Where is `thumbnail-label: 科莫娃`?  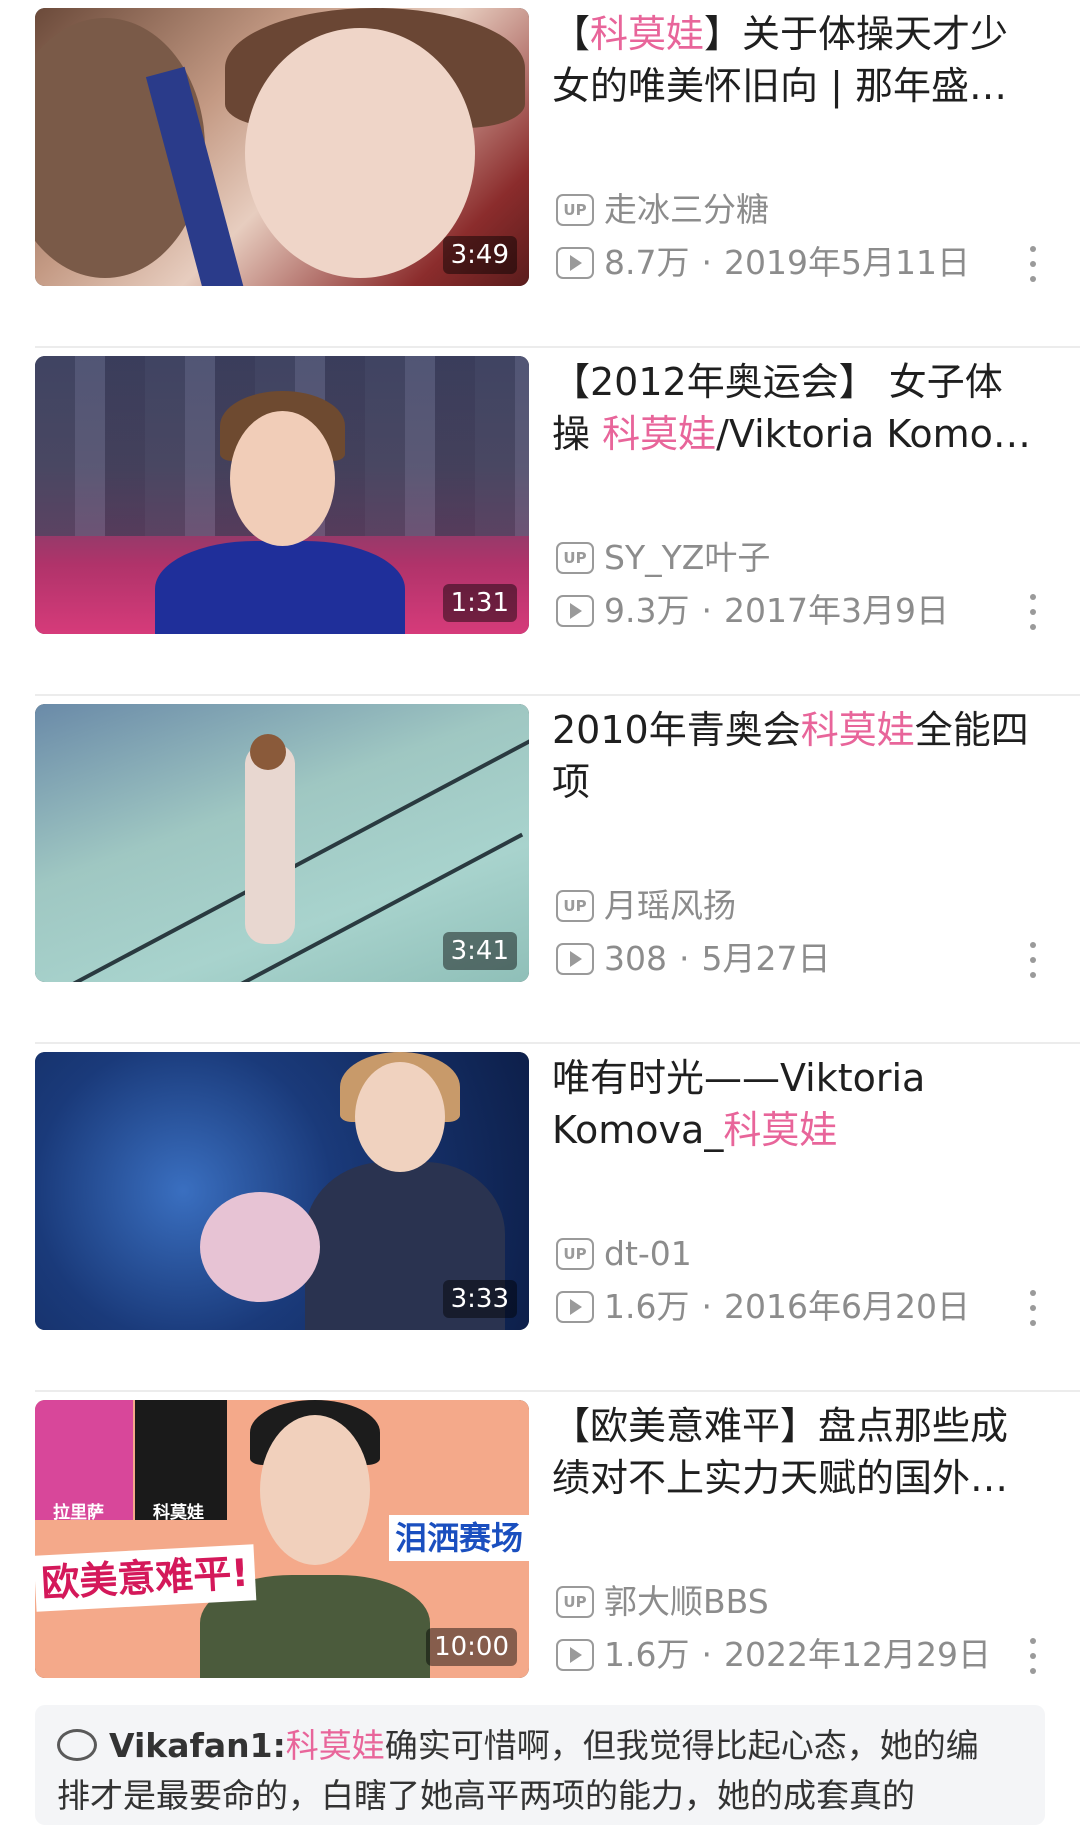 thumbnail-label: 科莫娃 is located at coordinates (178, 1513).